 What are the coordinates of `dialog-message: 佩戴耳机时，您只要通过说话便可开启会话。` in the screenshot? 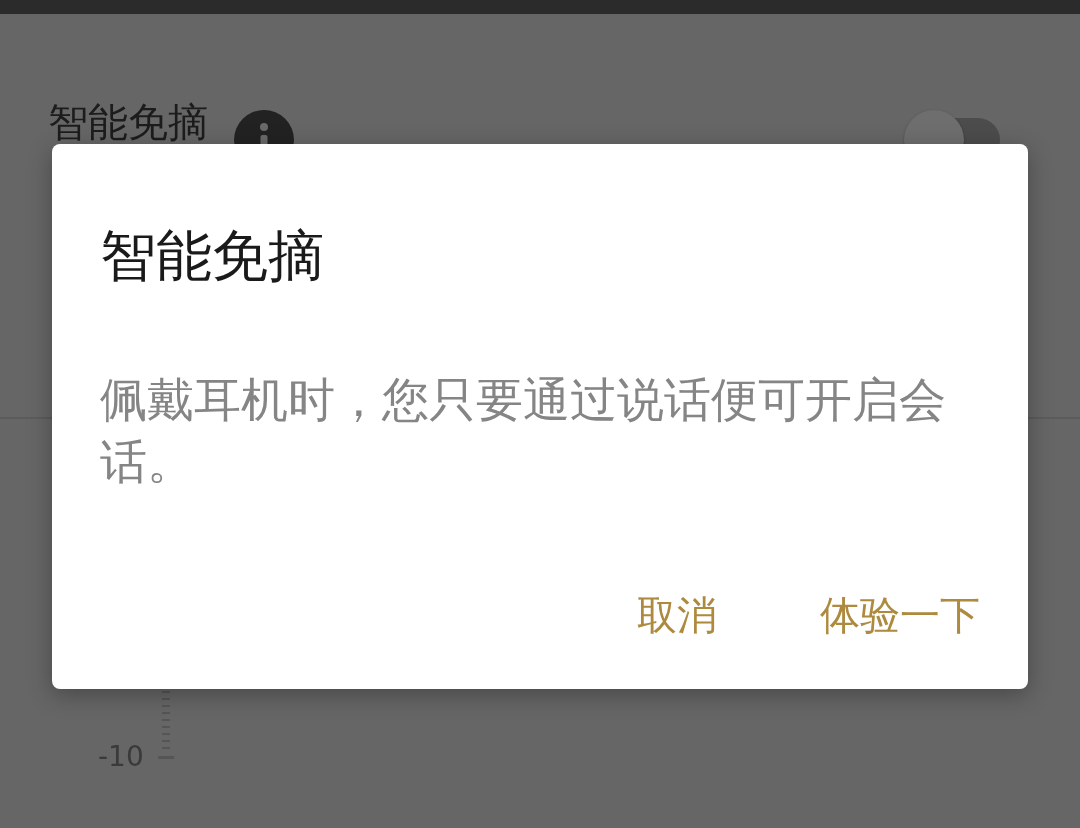 It's located at (523, 431).